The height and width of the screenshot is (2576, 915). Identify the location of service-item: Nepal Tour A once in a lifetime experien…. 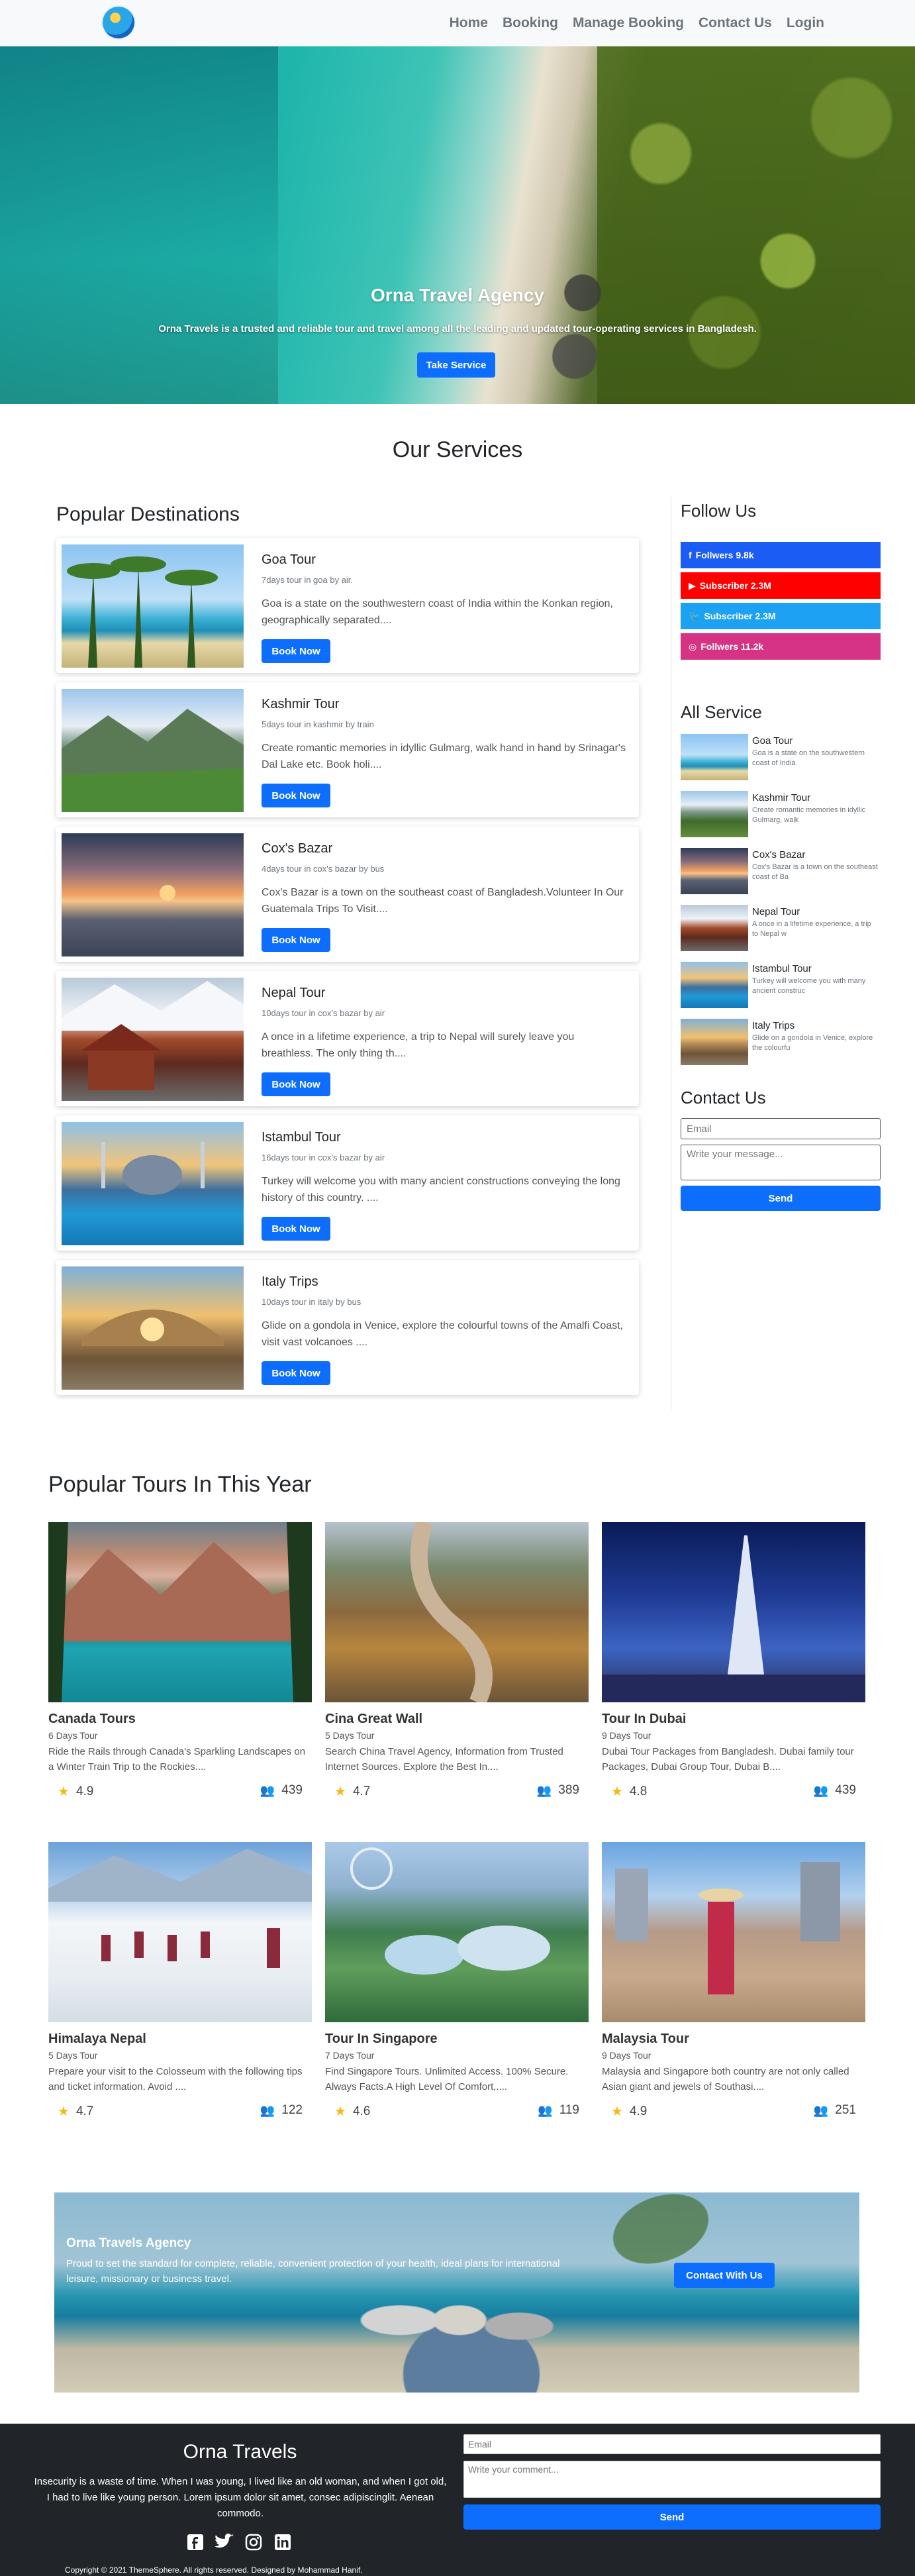
(781, 929).